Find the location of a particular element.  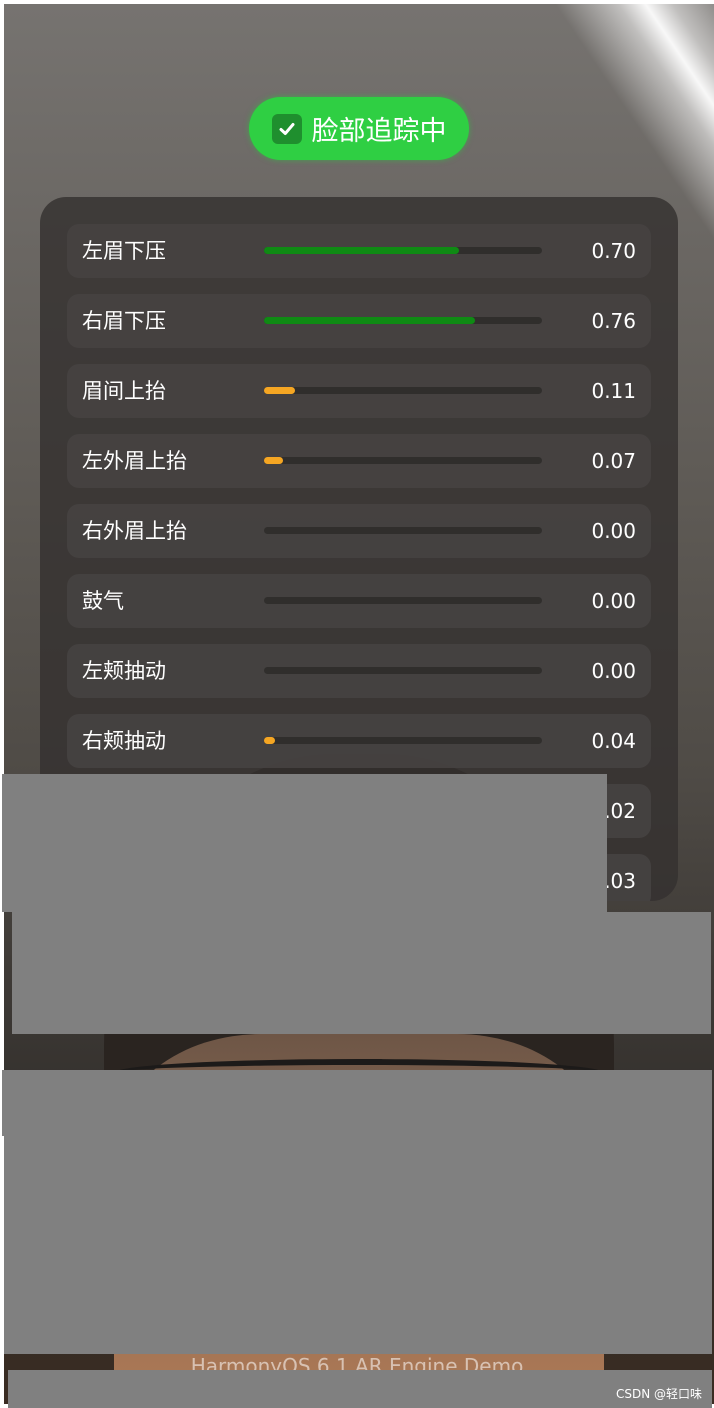

blendshape-label: 左眉下压 is located at coordinates (124, 251).